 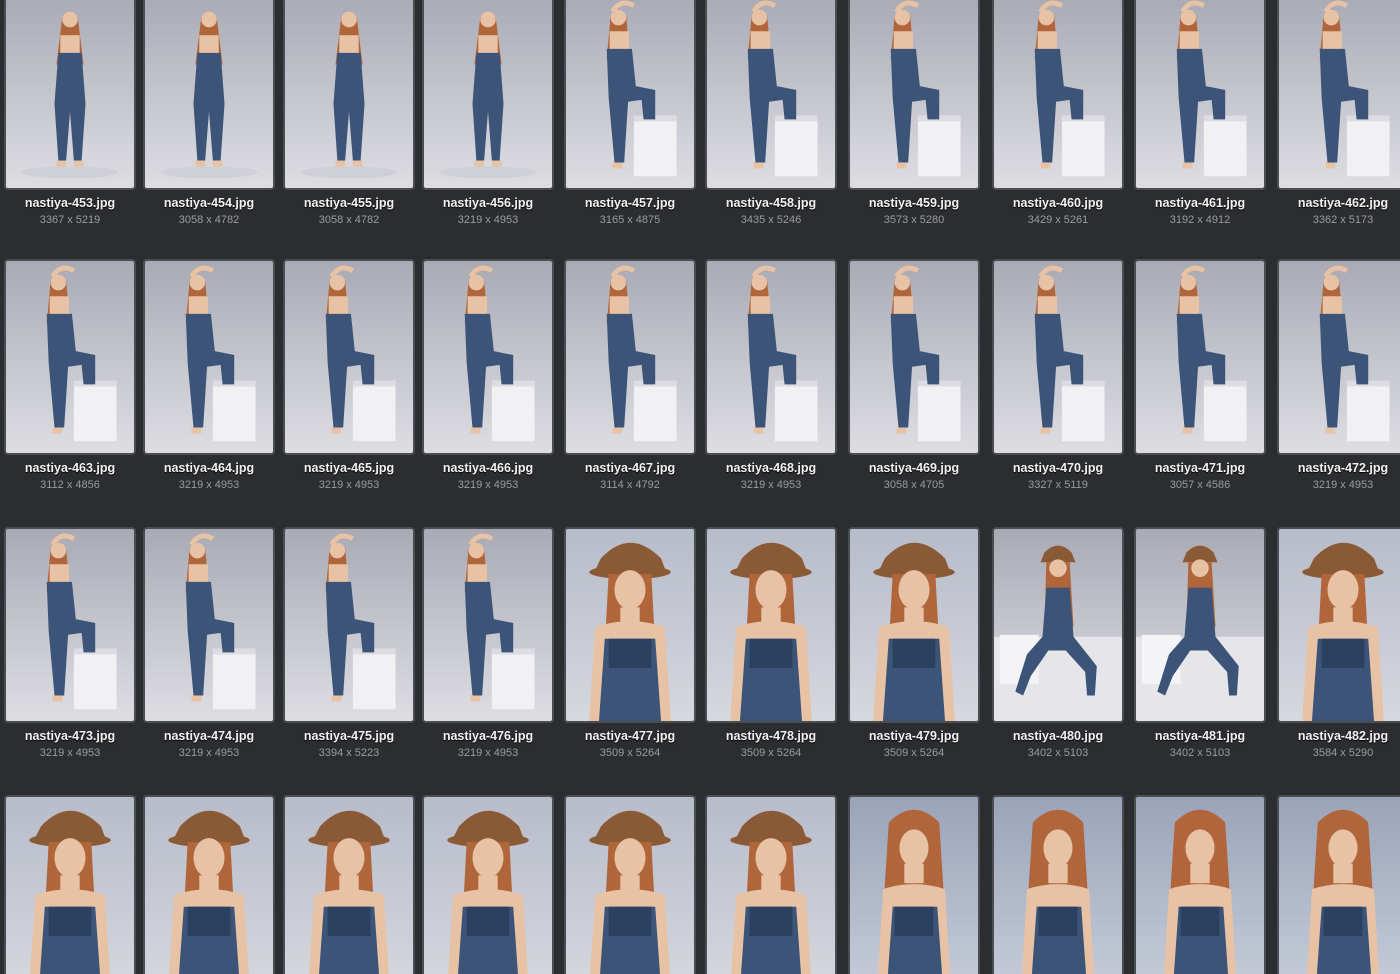 What do you see at coordinates (1200, 468) in the screenshot?
I see `thumbnail-filename: nastiya-471.jpg` at bounding box center [1200, 468].